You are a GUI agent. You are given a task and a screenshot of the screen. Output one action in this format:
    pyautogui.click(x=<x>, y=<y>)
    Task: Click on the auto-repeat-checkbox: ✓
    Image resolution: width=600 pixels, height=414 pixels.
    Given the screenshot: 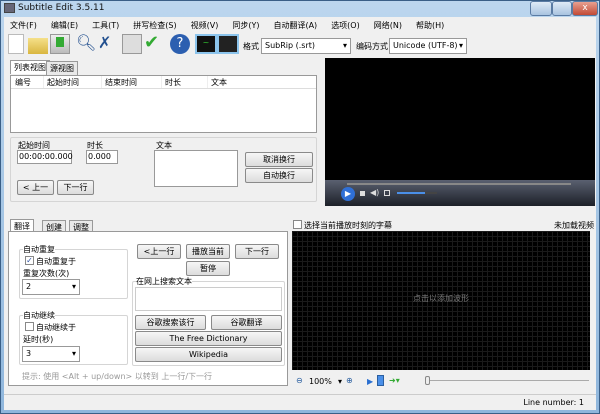 What is the action you would take?
    pyautogui.click(x=29, y=260)
    